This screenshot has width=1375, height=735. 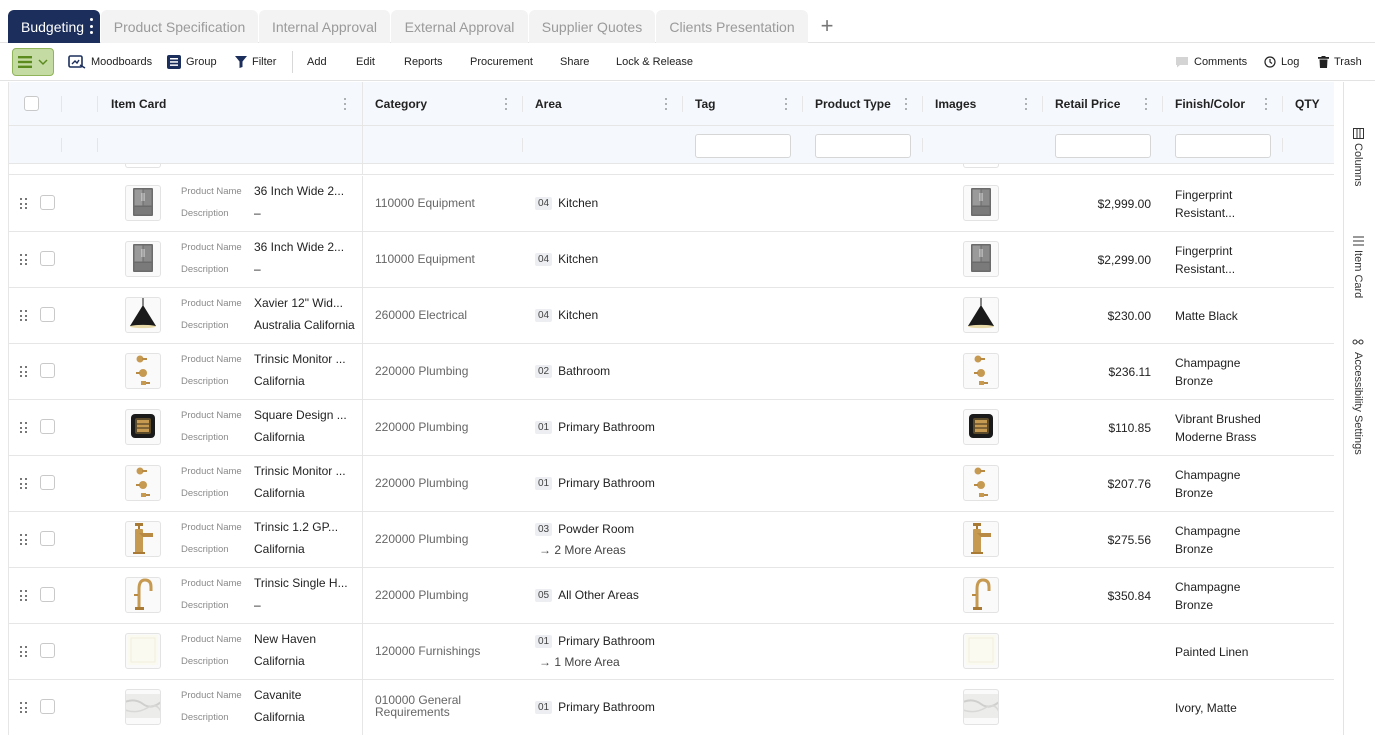 I want to click on tab-budgeting: Budgeting, so click(x=54, y=26).